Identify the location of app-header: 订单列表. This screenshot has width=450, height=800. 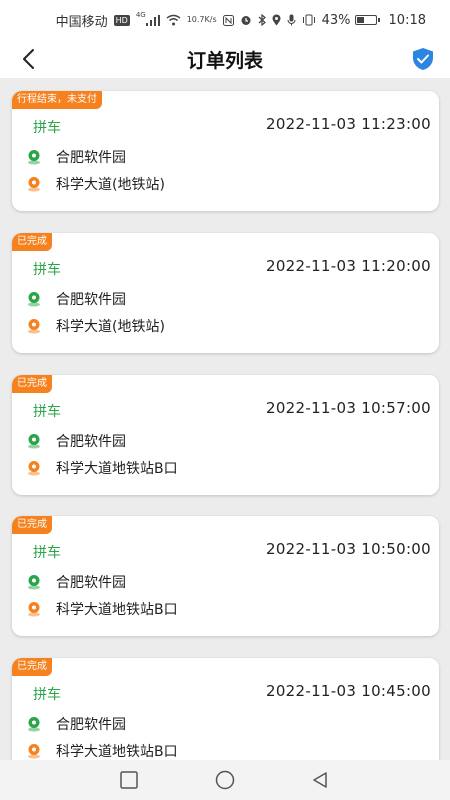
(225, 59).